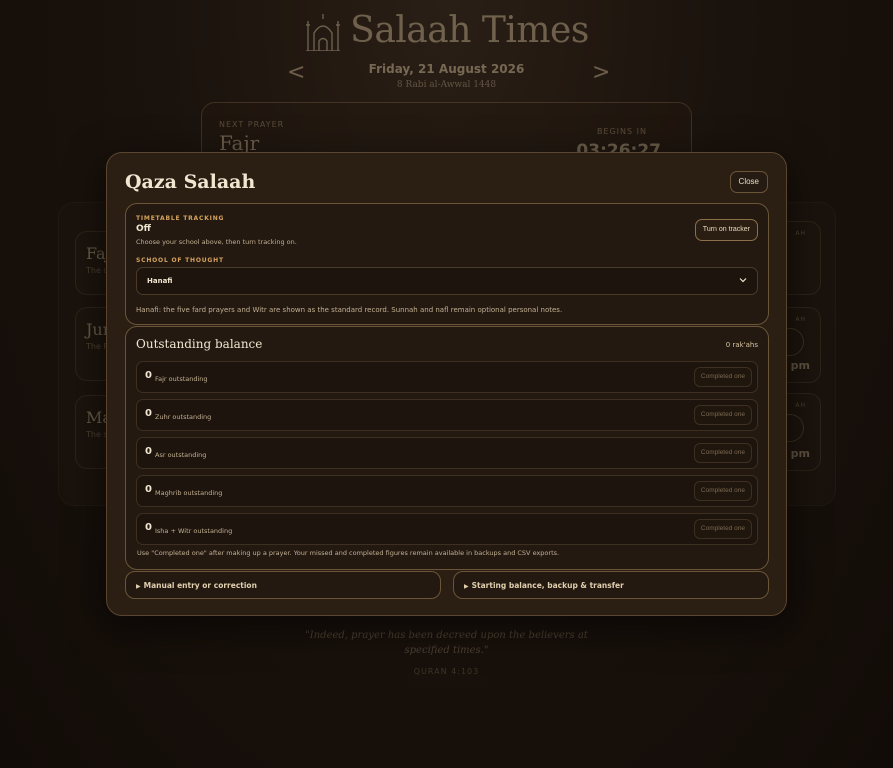 This screenshot has height=768, width=893. I want to click on school-selected-value: Hanafi, so click(160, 281).